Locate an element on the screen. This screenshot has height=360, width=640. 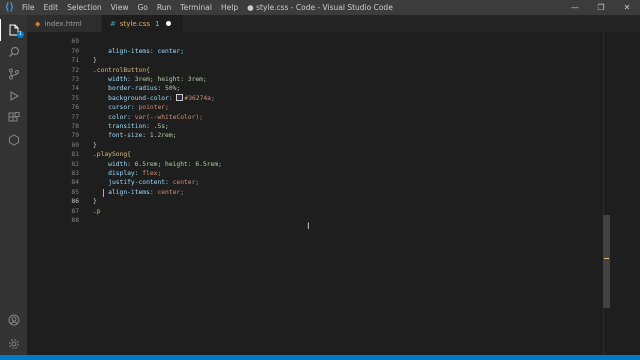
code-line: 75 cursor: pointer; is located at coordinates (318, 97).